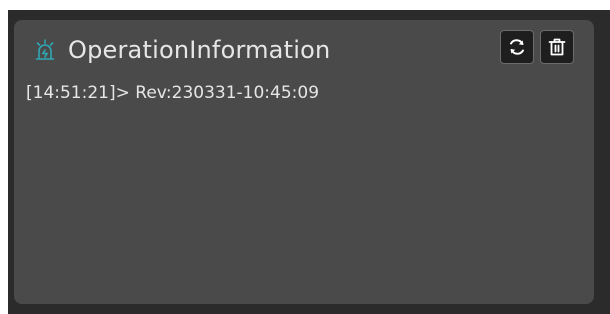  I want to click on alarm-beacon-icon, so click(45, 50).